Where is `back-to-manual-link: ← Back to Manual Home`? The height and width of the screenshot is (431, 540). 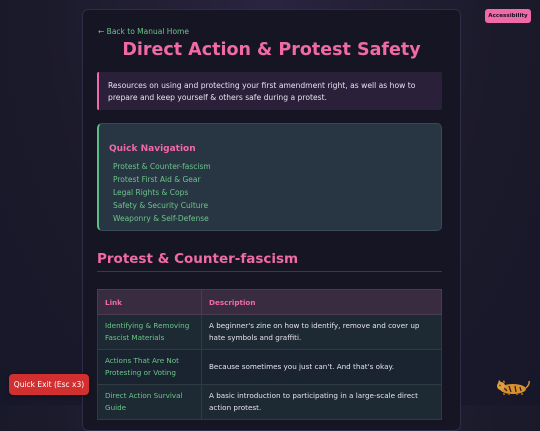 back-to-manual-link: ← Back to Manual Home is located at coordinates (143, 31).